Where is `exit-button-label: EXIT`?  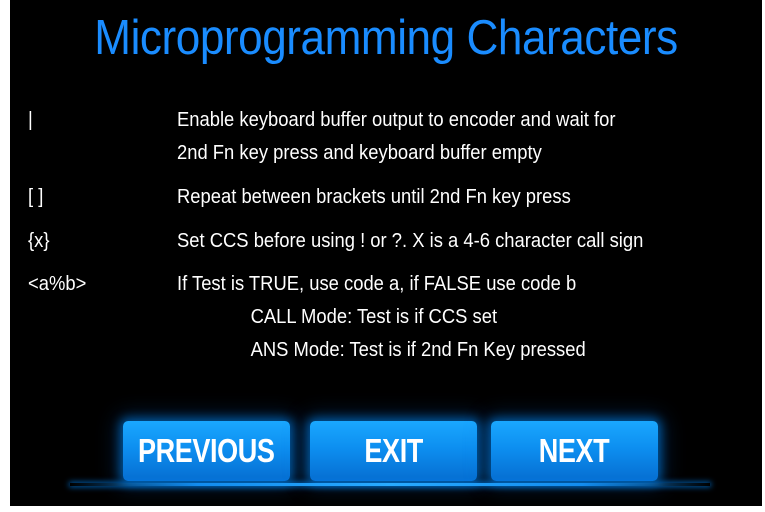
exit-button-label: EXIT is located at coordinates (393, 450).